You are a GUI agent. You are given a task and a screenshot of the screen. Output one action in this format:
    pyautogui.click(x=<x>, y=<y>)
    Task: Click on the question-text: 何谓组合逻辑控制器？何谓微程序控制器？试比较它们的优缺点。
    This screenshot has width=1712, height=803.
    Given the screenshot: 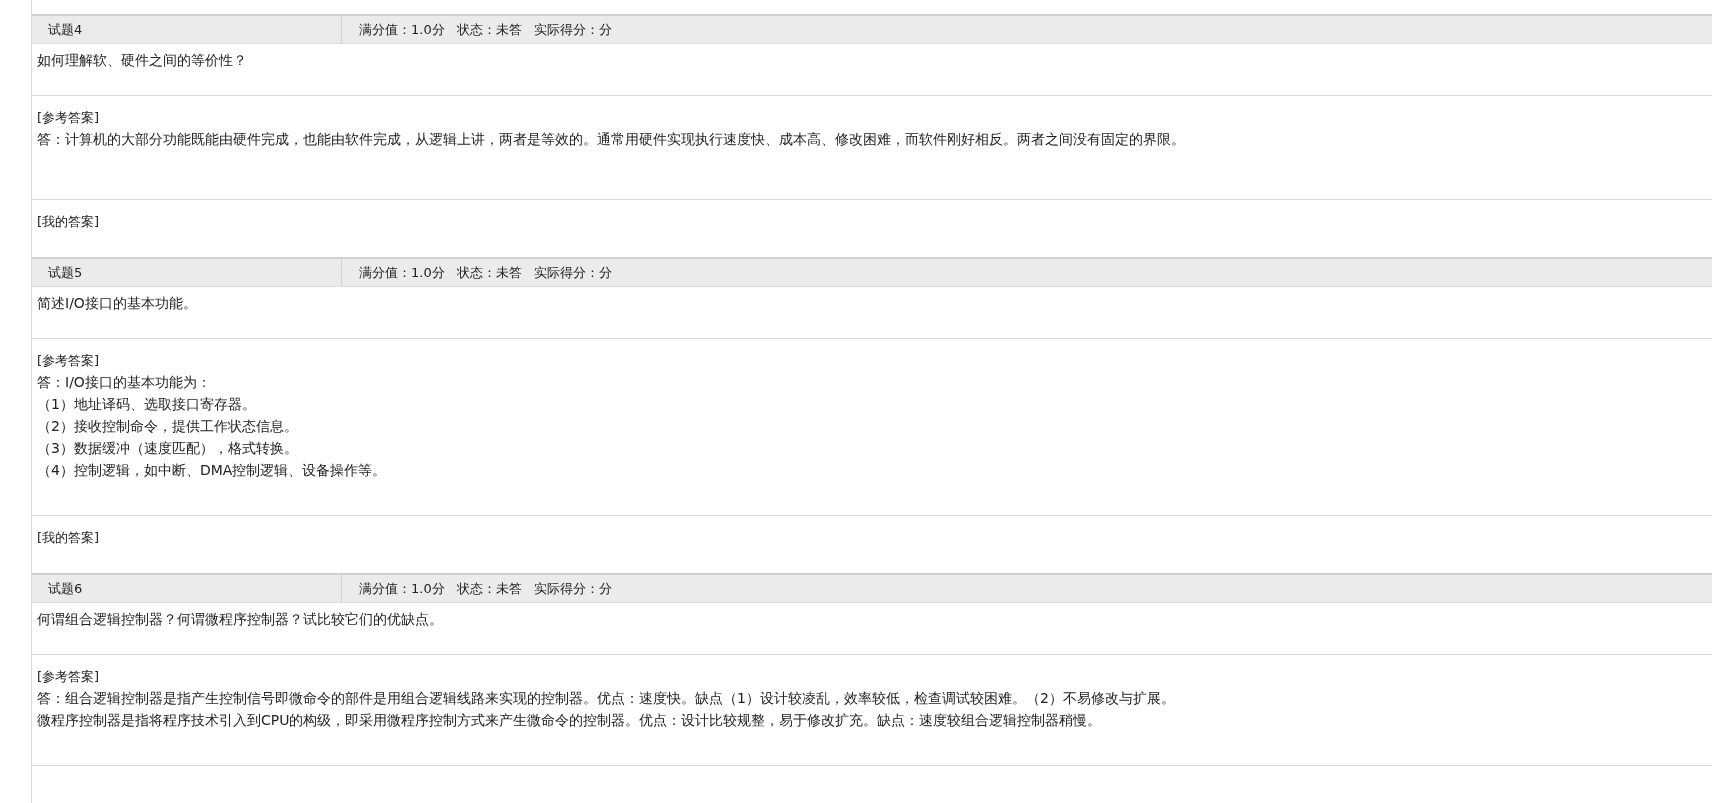 What is the action you would take?
    pyautogui.click(x=872, y=629)
    